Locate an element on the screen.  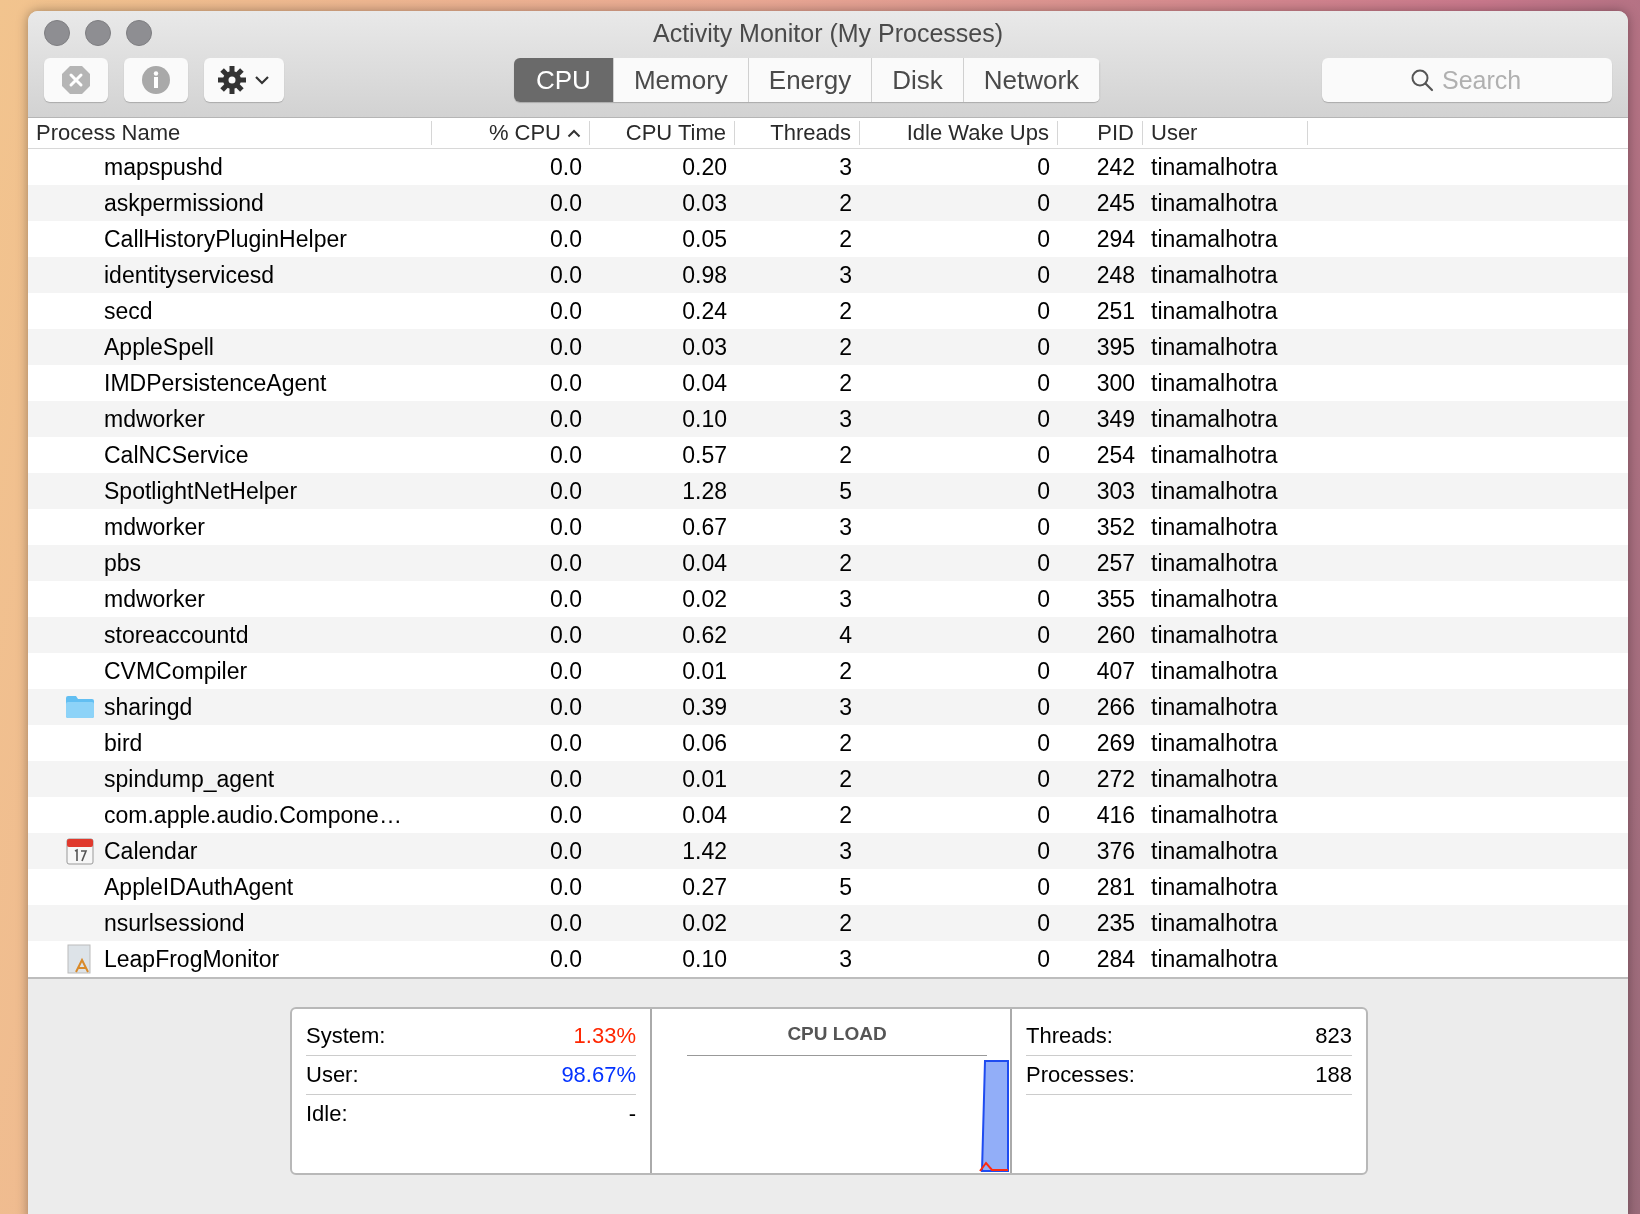
table-row: com.apple.audio.Compone… 0.0 0.04 2 0 416 tinamalhotra is located at coordinates (828, 815).